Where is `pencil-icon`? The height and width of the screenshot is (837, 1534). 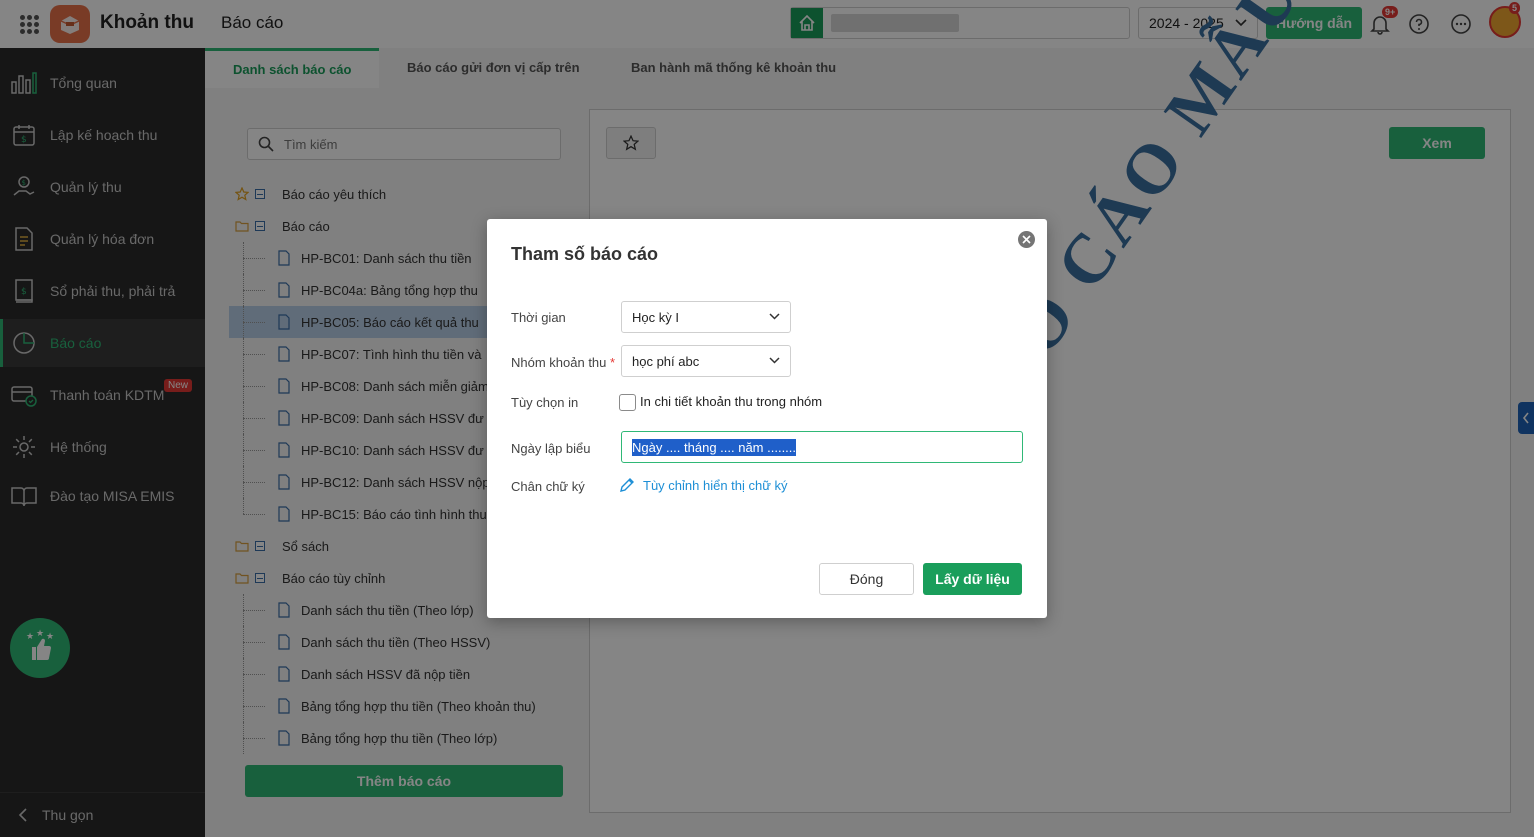 pencil-icon is located at coordinates (627, 485).